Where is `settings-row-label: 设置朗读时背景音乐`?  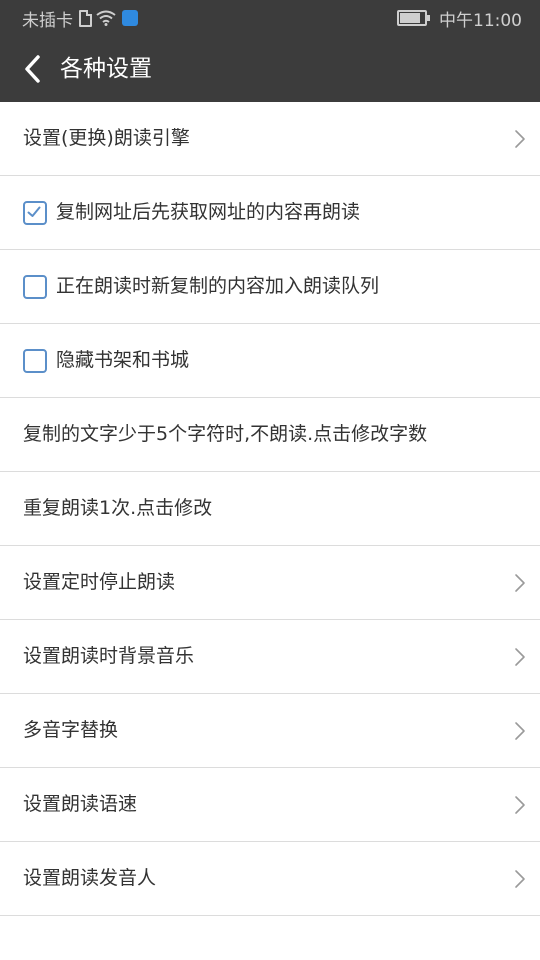
settings-row-label: 设置朗读时背景音乐 is located at coordinates (109, 656).